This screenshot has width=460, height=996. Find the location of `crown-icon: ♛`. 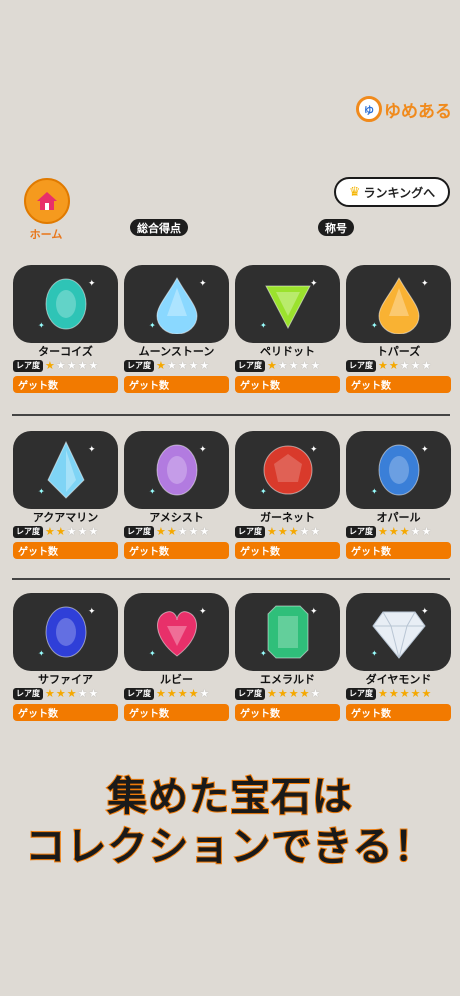

crown-icon: ♛ is located at coordinates (354, 192).